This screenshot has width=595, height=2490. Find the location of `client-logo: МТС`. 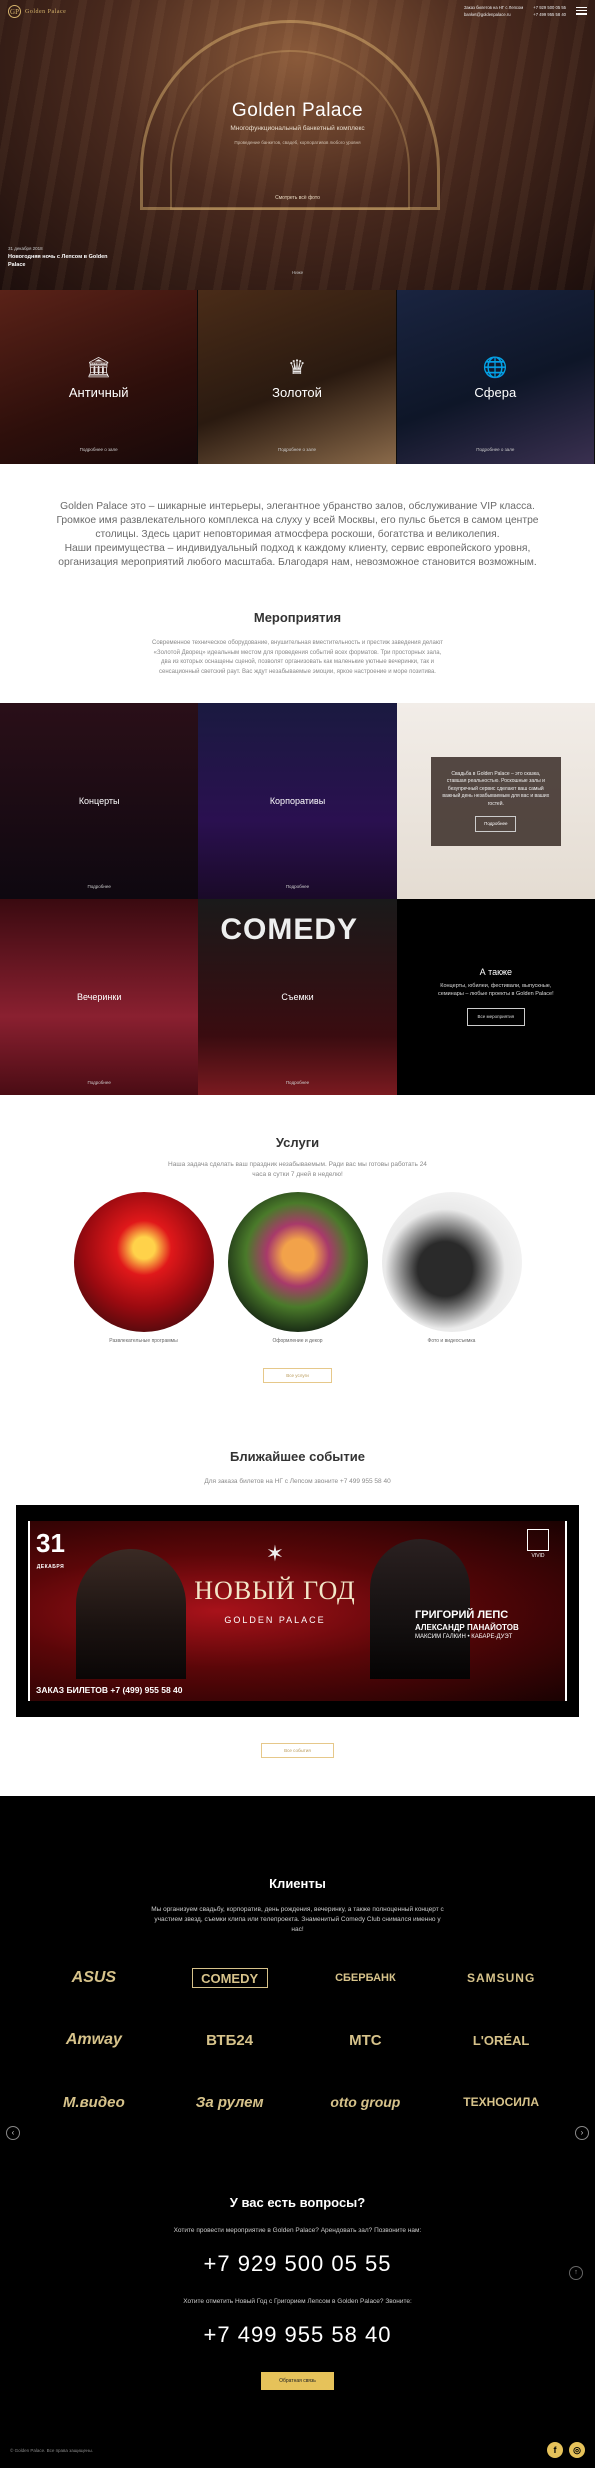

client-logo: МТС is located at coordinates (365, 2040).